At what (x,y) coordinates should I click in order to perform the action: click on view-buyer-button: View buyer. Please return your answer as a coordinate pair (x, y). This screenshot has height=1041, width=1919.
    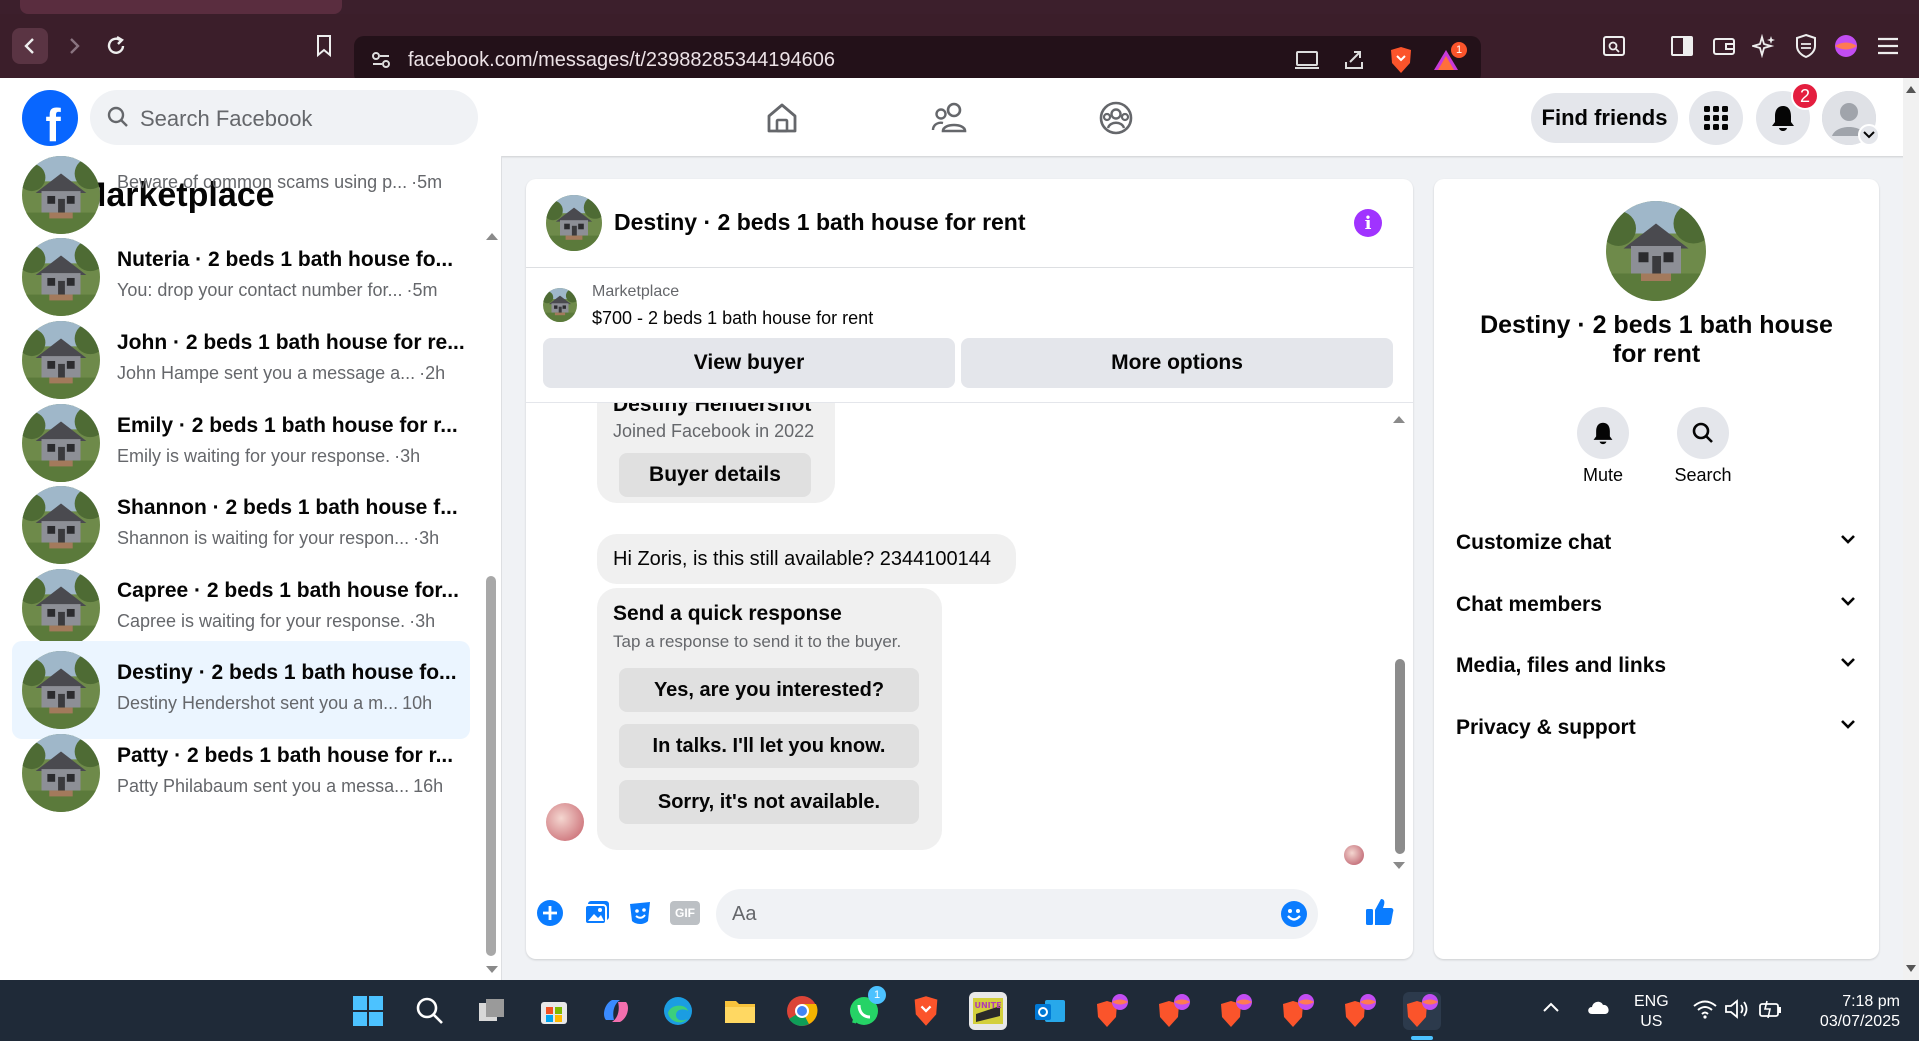
    Looking at the image, I should click on (749, 363).